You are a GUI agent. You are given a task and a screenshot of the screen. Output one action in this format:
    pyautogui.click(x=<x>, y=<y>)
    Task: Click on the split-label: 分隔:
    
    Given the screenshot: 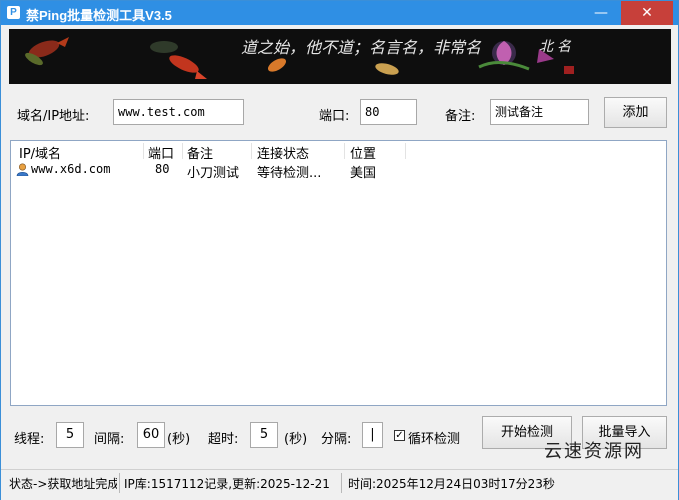 What is the action you would take?
    pyautogui.click(x=336, y=439)
    